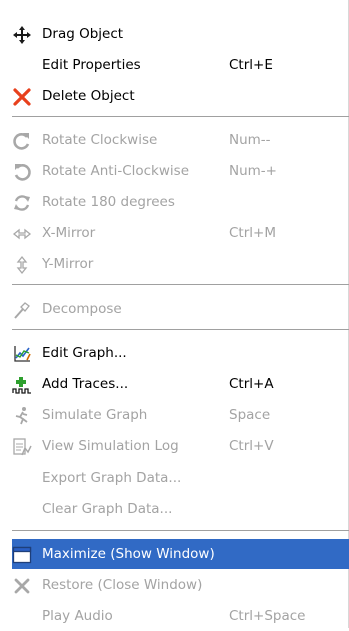 The width and height of the screenshot is (349, 631). Describe the element at coordinates (174, 616) in the screenshot. I see `menu-item-play-audio: Play Audio Ctrl+Space` at that location.